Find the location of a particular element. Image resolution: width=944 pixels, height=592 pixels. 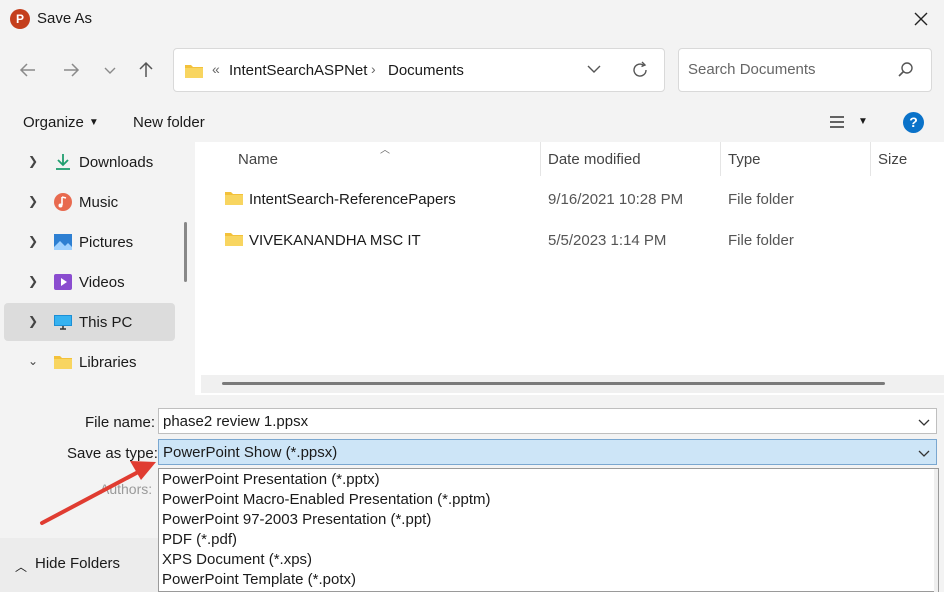

forward-button is located at coordinates (71, 70).